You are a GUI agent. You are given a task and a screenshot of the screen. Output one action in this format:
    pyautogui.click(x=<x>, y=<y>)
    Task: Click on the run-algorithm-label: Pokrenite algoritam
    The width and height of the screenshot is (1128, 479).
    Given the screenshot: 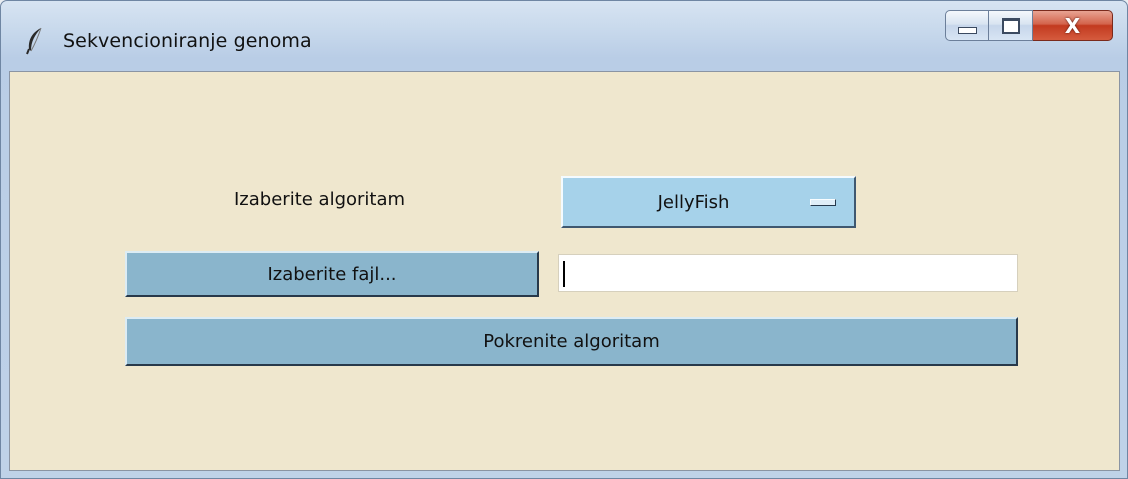 What is the action you would take?
    pyautogui.click(x=571, y=341)
    